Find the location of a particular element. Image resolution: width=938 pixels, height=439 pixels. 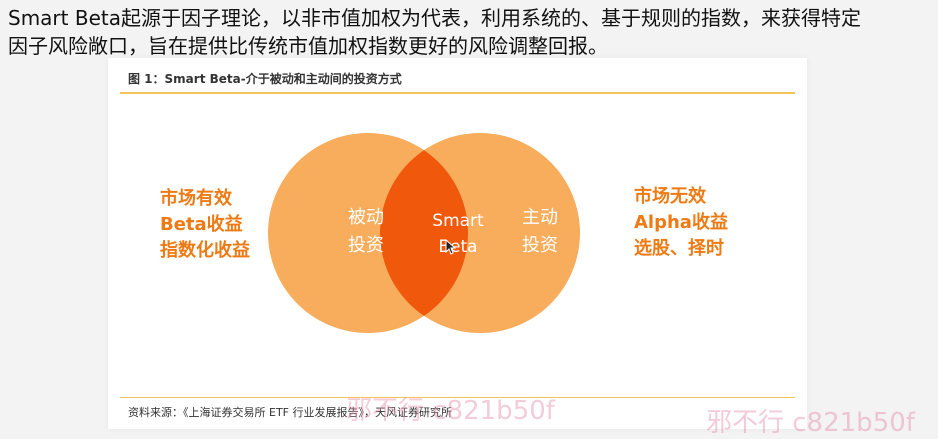

intro-line-2: 因子风险敞口，旨在提供比传统市值加权指数更好的风险调整回报。 is located at coordinates (308, 46).